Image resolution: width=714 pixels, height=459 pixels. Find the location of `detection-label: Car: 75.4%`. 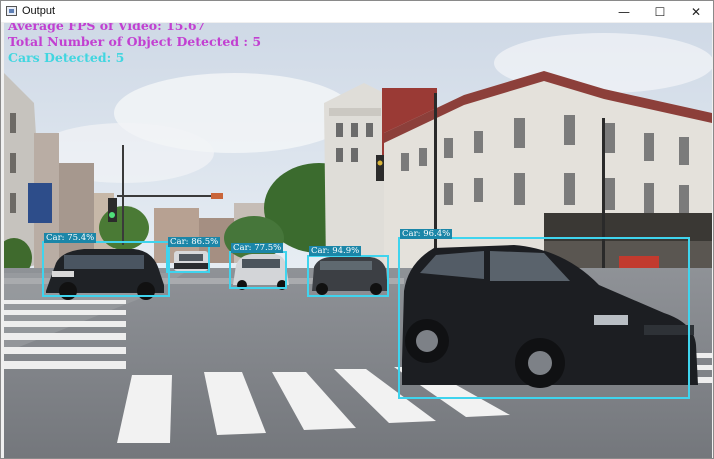

detection-label: Car: 75.4% is located at coordinates (70, 238).